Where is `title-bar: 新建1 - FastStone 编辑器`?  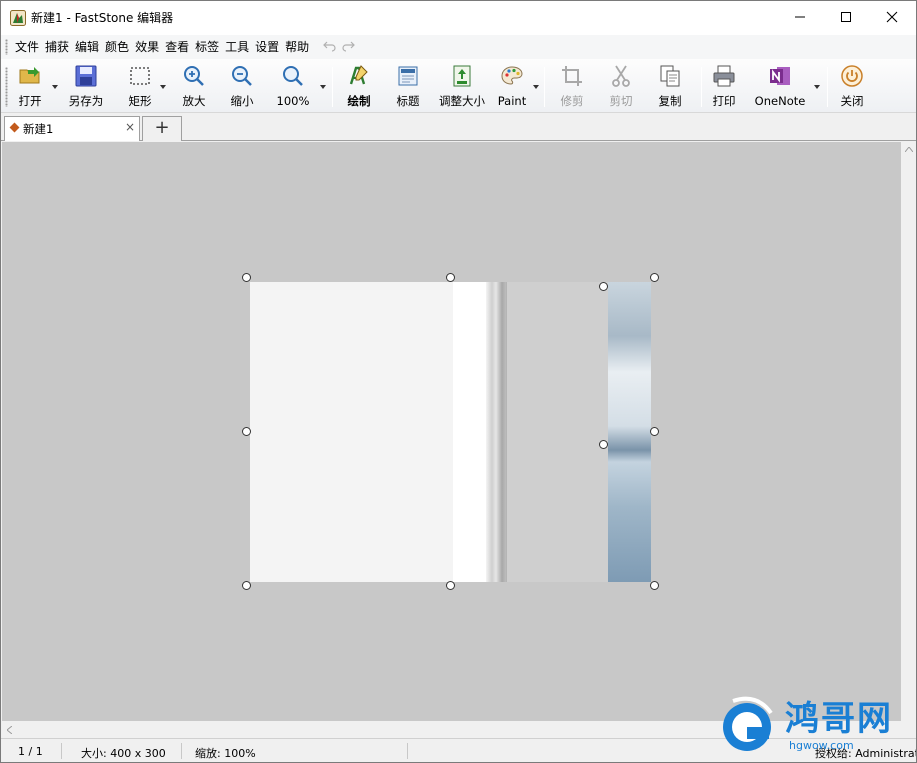
title-bar: 新建1 - FastStone 编辑器 is located at coordinates (458, 18).